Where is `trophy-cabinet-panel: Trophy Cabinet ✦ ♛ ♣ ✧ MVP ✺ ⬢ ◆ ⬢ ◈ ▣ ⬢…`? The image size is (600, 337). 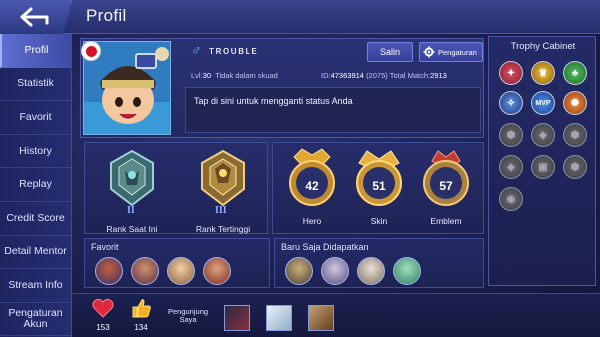 trophy-cabinet-panel: Trophy Cabinet ✦ ♛ ♣ ✧ MVP ✺ ⬢ ◆ ⬢ ◈ ▣ ⬢… is located at coordinates (542, 161).